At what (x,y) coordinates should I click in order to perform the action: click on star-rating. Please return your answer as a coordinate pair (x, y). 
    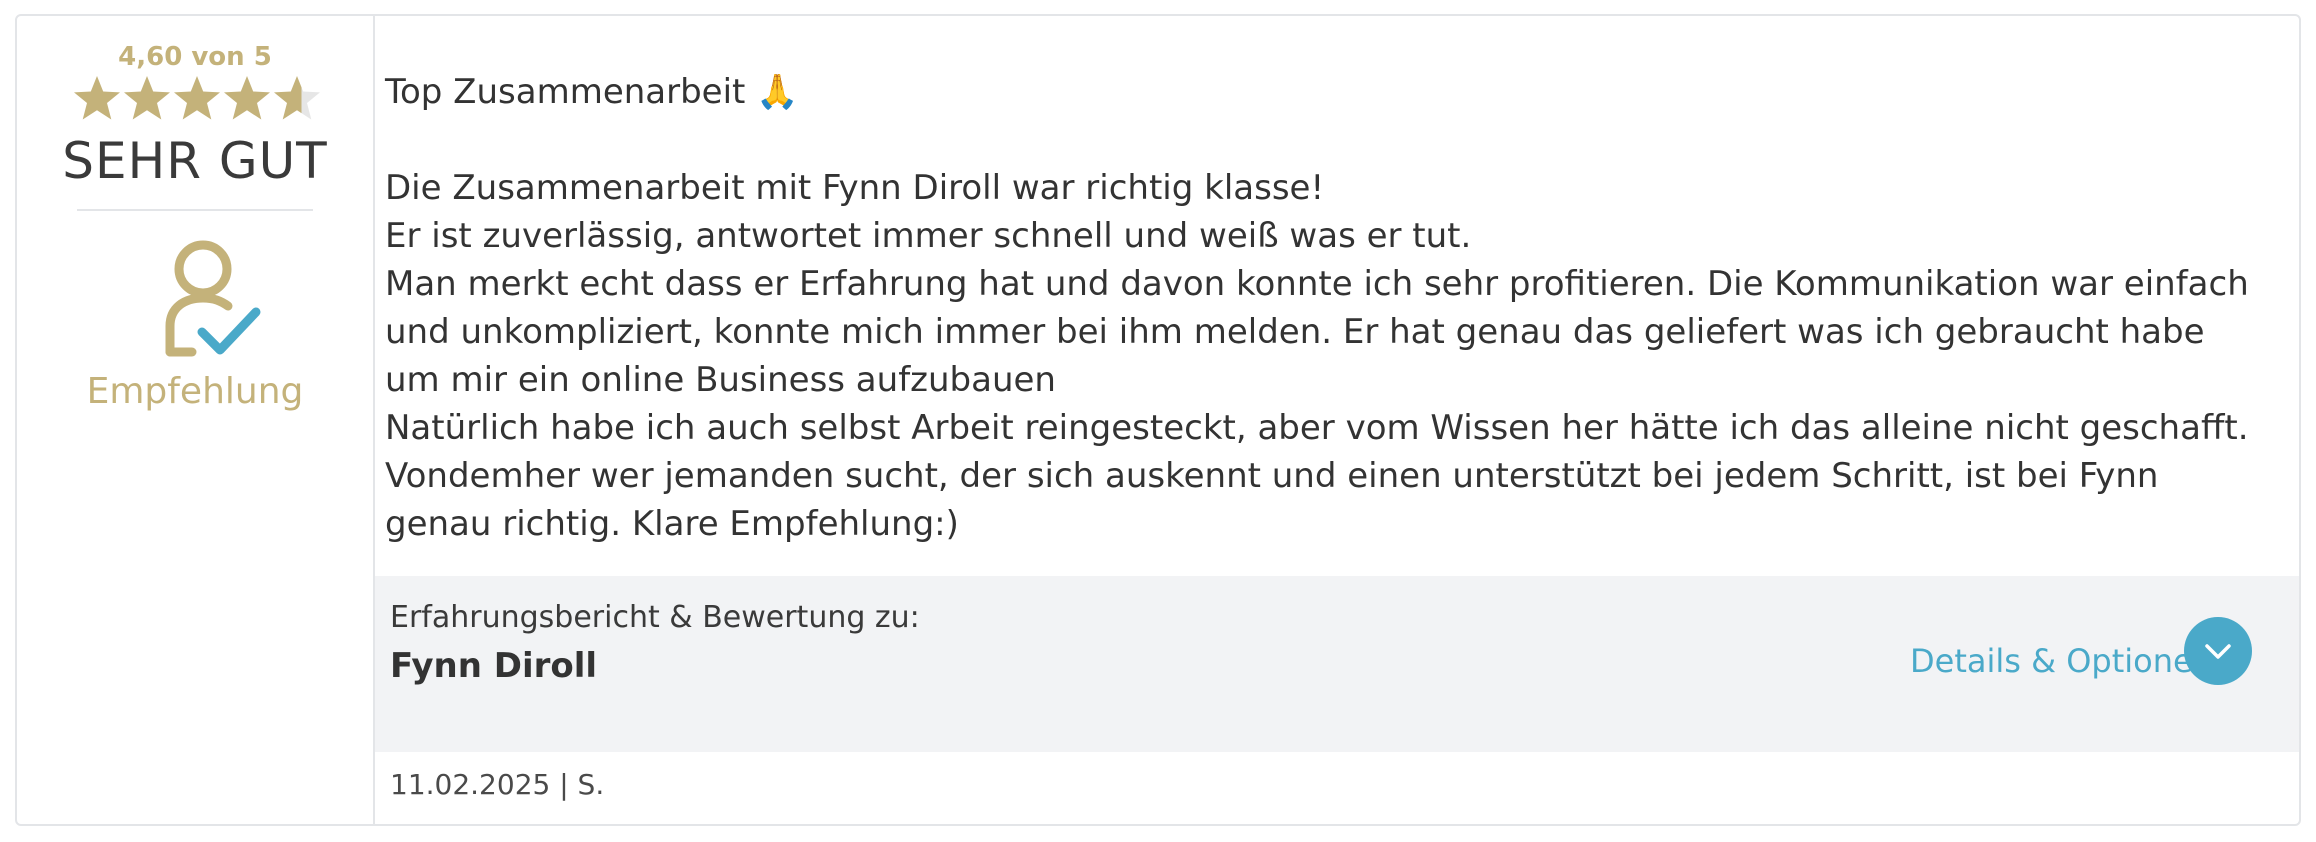
    Looking at the image, I should click on (197, 102).